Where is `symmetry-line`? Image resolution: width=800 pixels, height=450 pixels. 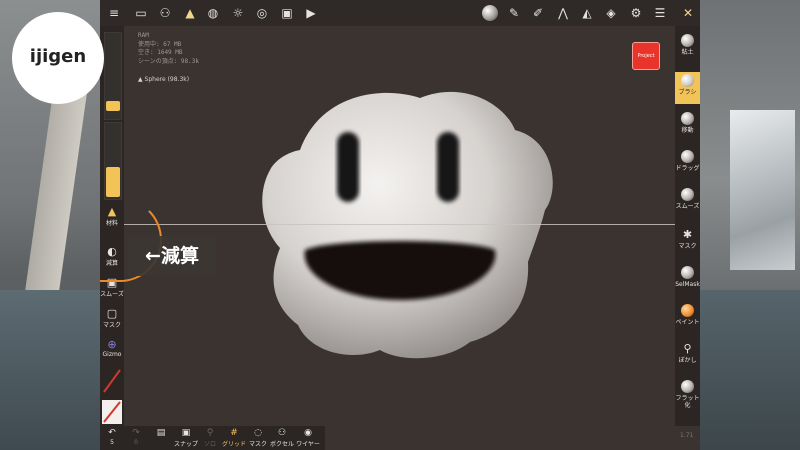
symmetry-line is located at coordinates (399, 224).